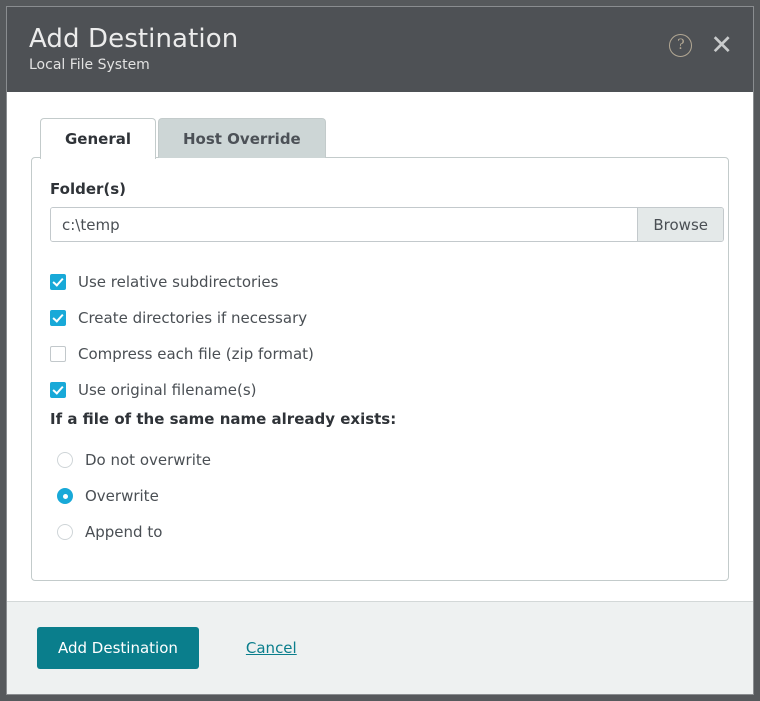  I want to click on radio-label: Overwrite, so click(122, 496).